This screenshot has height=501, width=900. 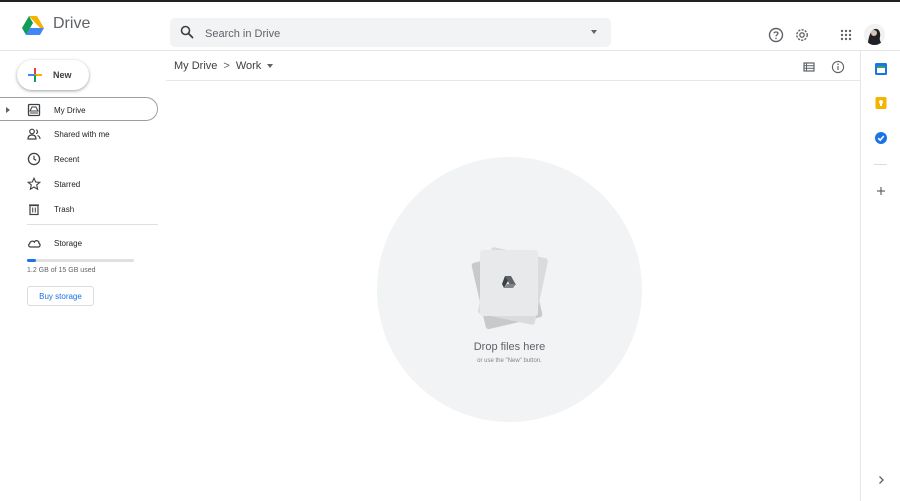 What do you see at coordinates (34, 159) in the screenshot?
I see `clock-icon` at bounding box center [34, 159].